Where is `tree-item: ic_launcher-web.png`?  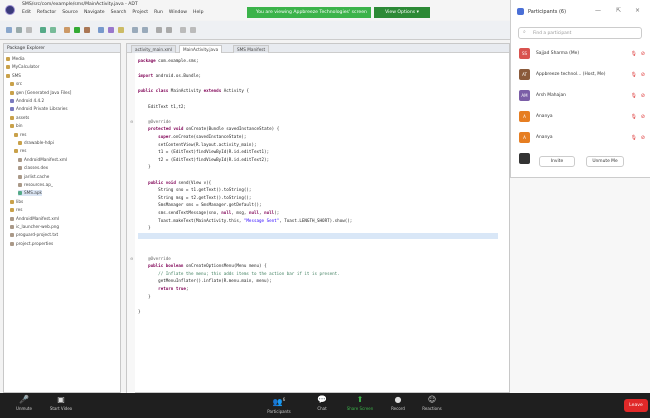 tree-item: ic_launcher-web.png is located at coordinates (34, 227).